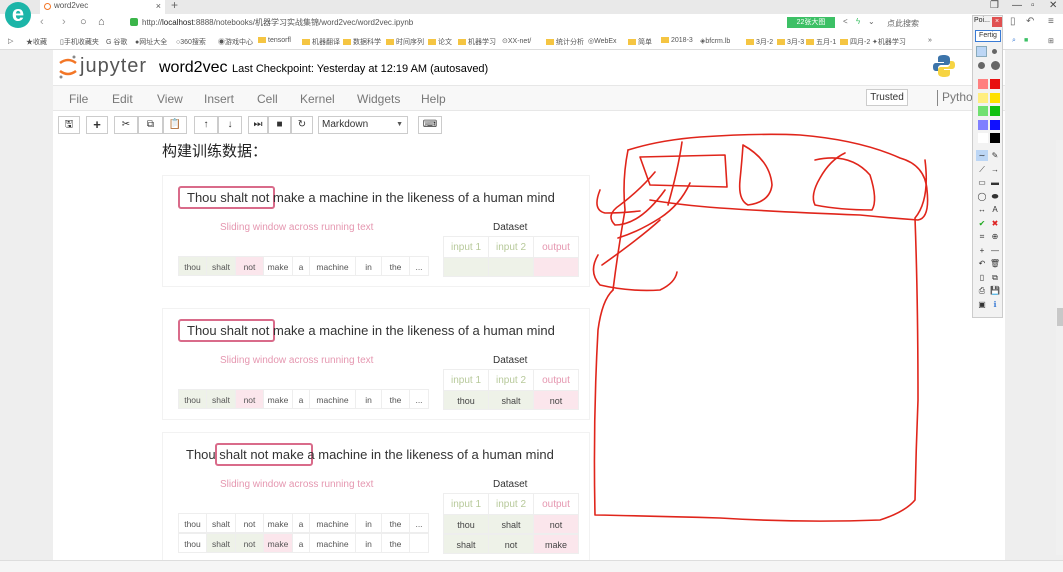  I want to click on plus-icon: +, so click(982, 250).